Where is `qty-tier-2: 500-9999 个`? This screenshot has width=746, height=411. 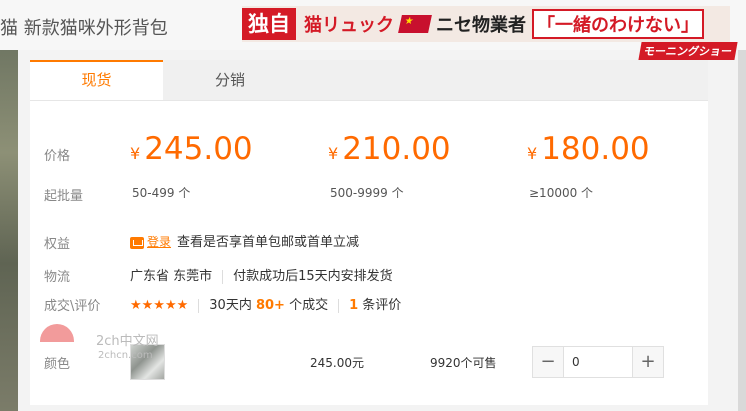
qty-tier-2: 500-9999 个 is located at coordinates (367, 193).